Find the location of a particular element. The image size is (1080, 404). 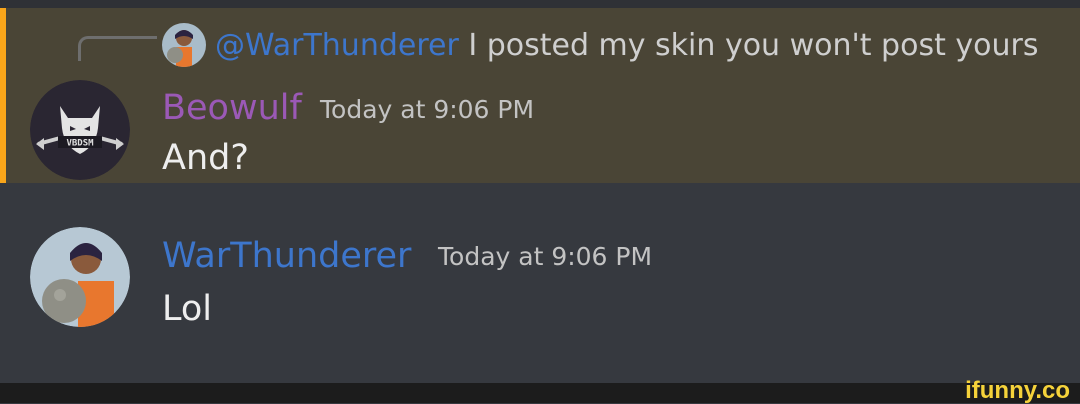

author-name: Beowulf is located at coordinates (232, 108).